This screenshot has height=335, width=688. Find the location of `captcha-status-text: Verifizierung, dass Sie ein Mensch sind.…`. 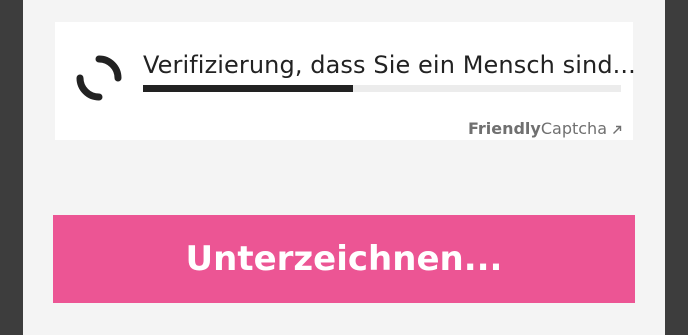

captcha-status-text: Verifizierung, dass Sie ein Mensch sind.… is located at coordinates (389, 65).